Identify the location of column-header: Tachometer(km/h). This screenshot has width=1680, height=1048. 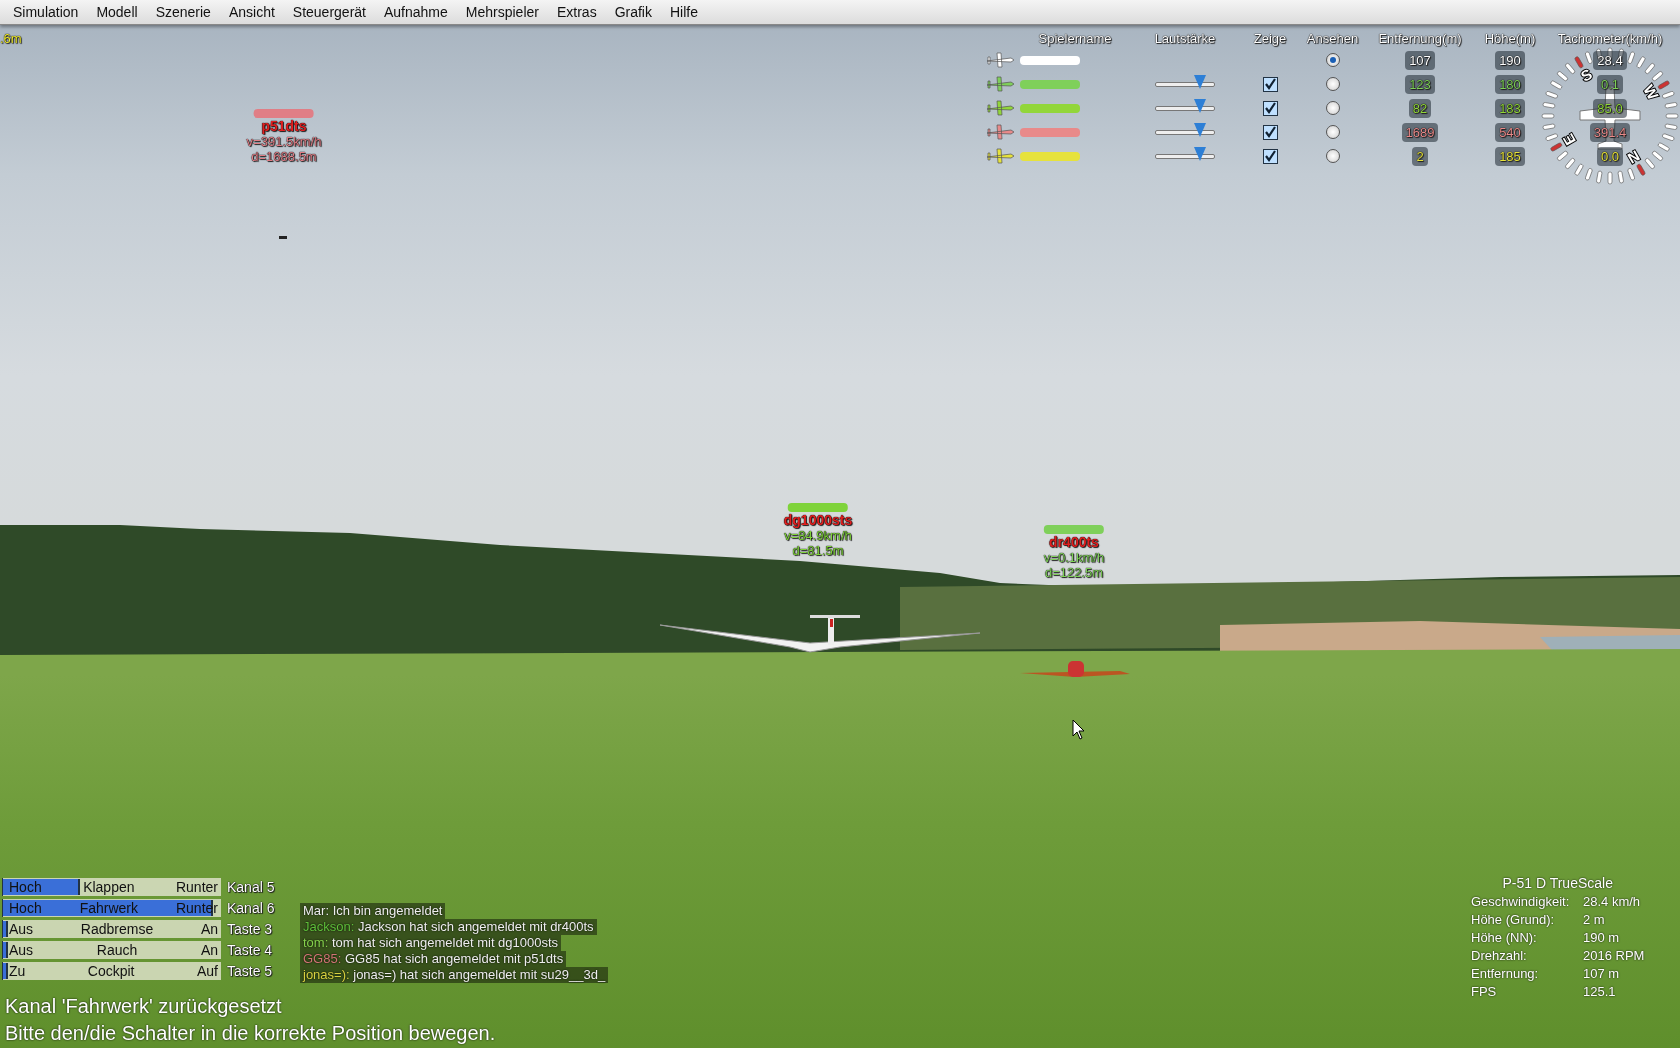
(1610, 38).